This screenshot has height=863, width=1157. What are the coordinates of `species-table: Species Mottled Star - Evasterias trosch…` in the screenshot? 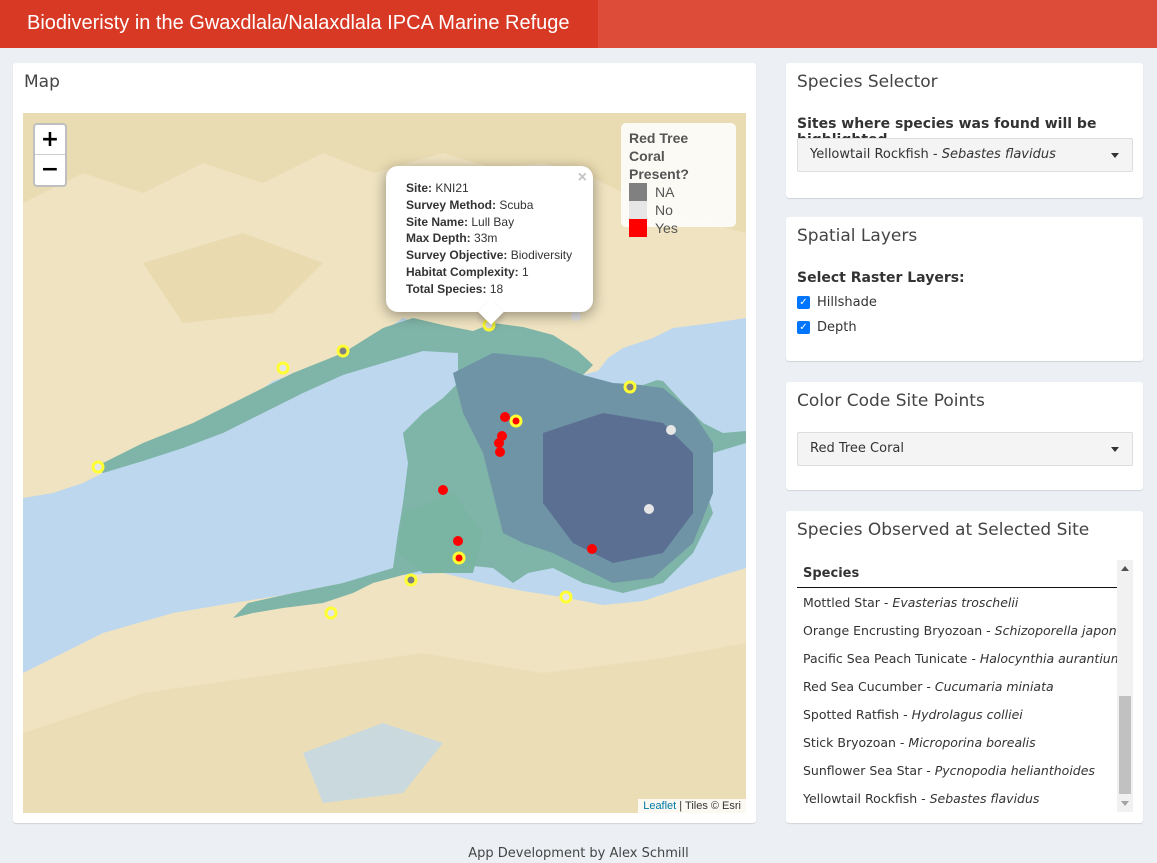 It's located at (965, 686).